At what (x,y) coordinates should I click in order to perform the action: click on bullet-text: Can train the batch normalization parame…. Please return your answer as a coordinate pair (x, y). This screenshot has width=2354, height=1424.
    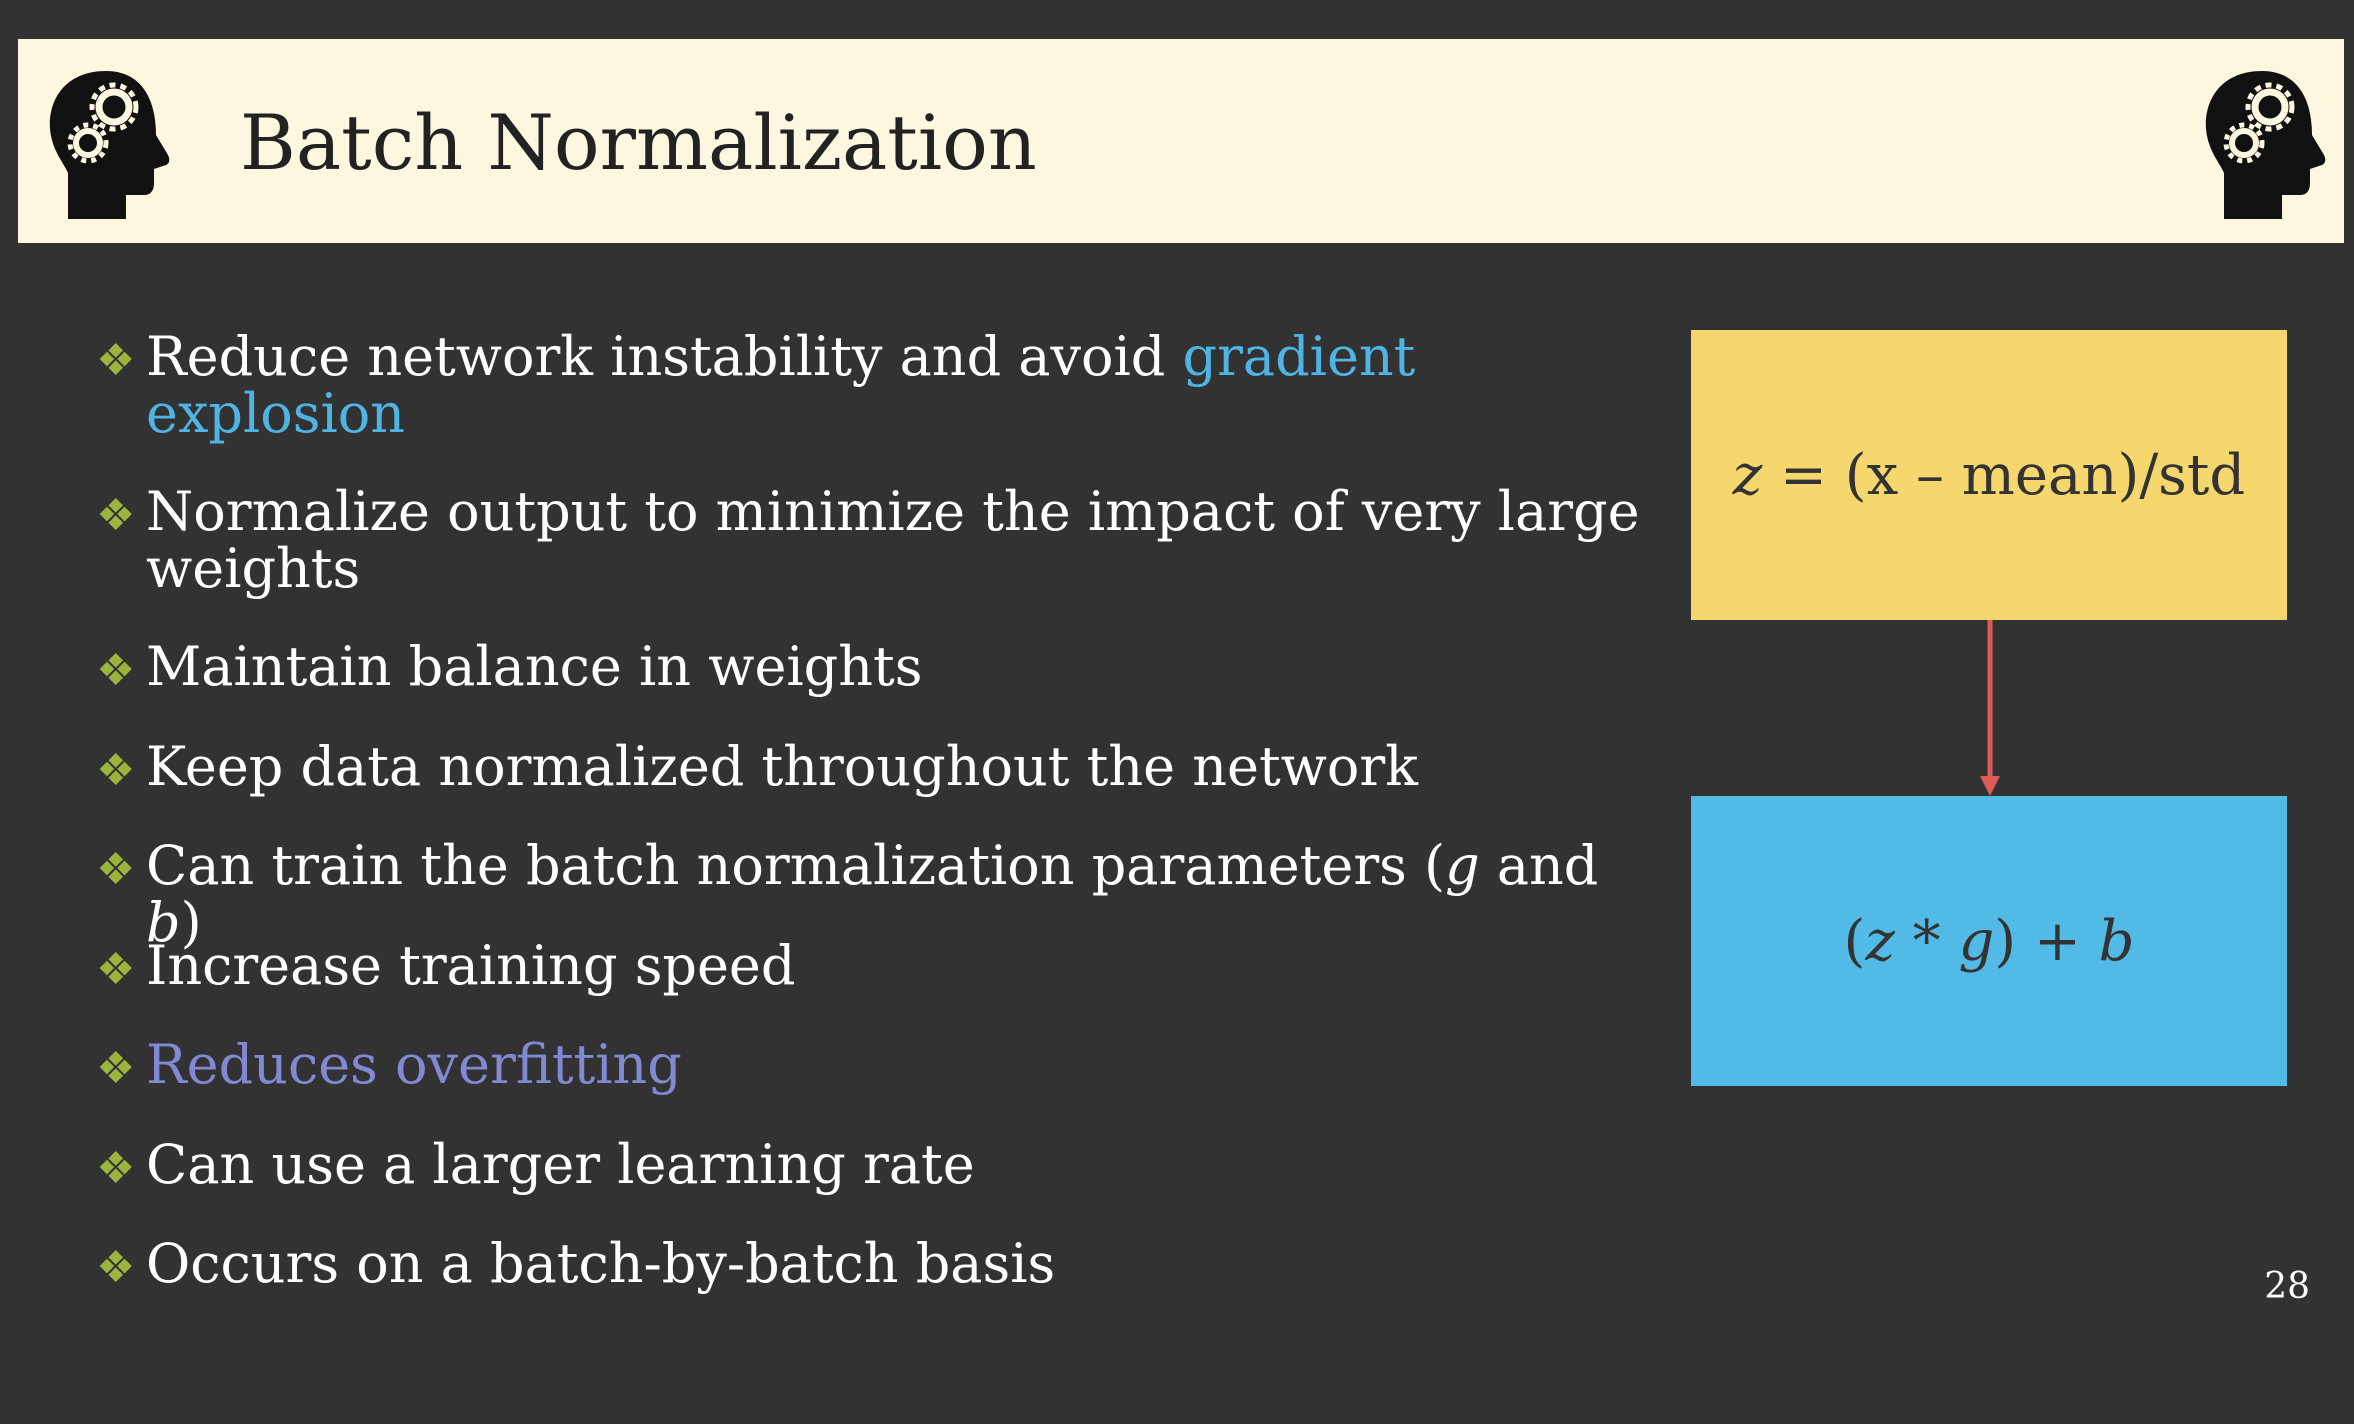
    Looking at the image, I should click on (796, 865).